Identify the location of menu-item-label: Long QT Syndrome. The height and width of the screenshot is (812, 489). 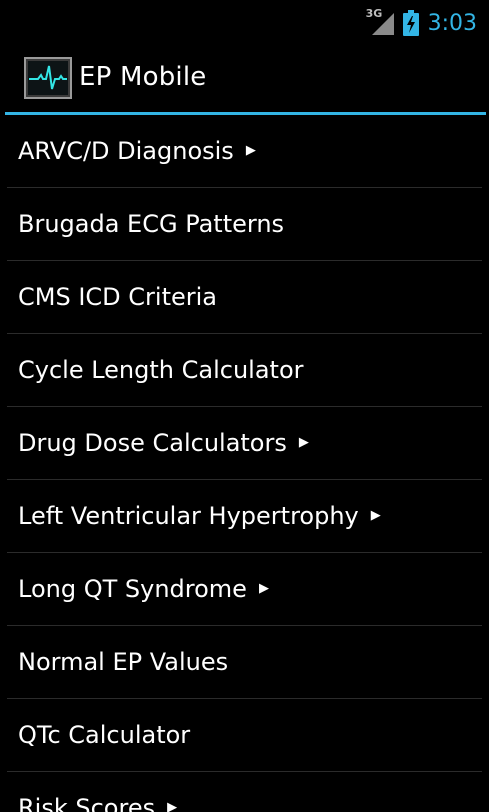
(132, 589).